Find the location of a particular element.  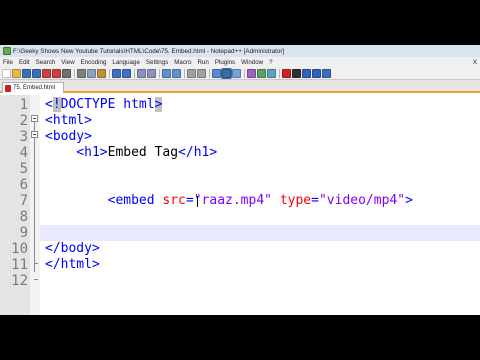

show-all-chars-icon is located at coordinates (226, 73).